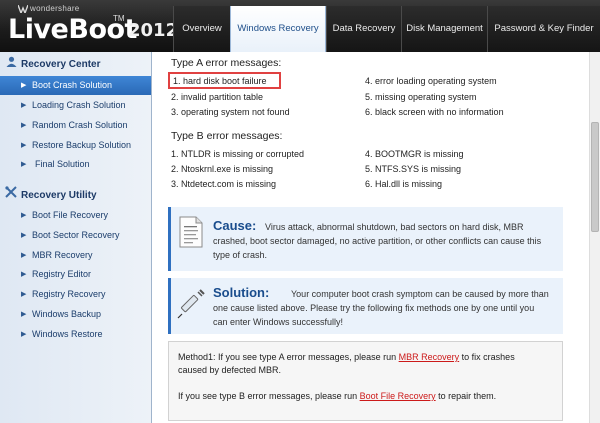 Image resolution: width=600 pixels, height=423 pixels. I want to click on solution-title: Solution:, so click(241, 292).